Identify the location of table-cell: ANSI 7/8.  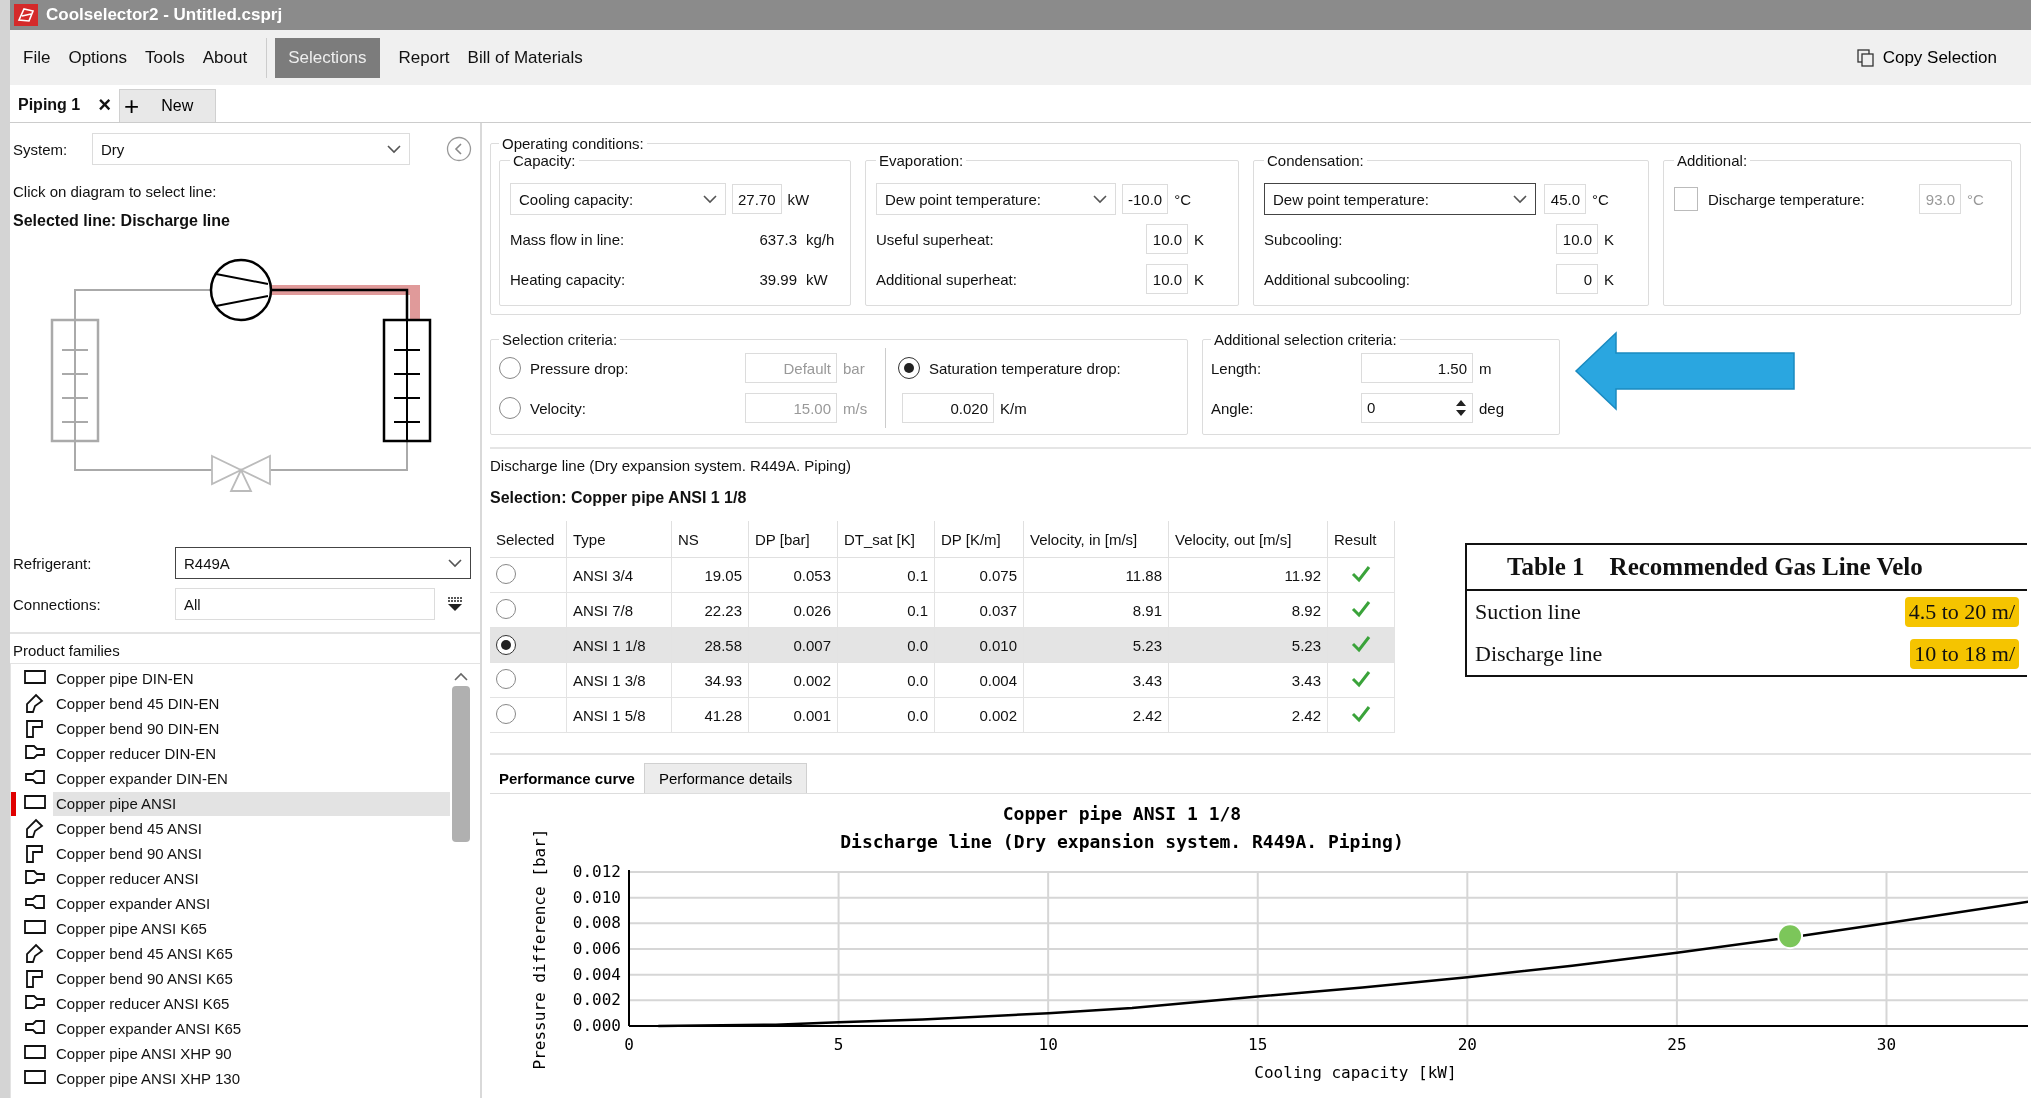
(619, 610).